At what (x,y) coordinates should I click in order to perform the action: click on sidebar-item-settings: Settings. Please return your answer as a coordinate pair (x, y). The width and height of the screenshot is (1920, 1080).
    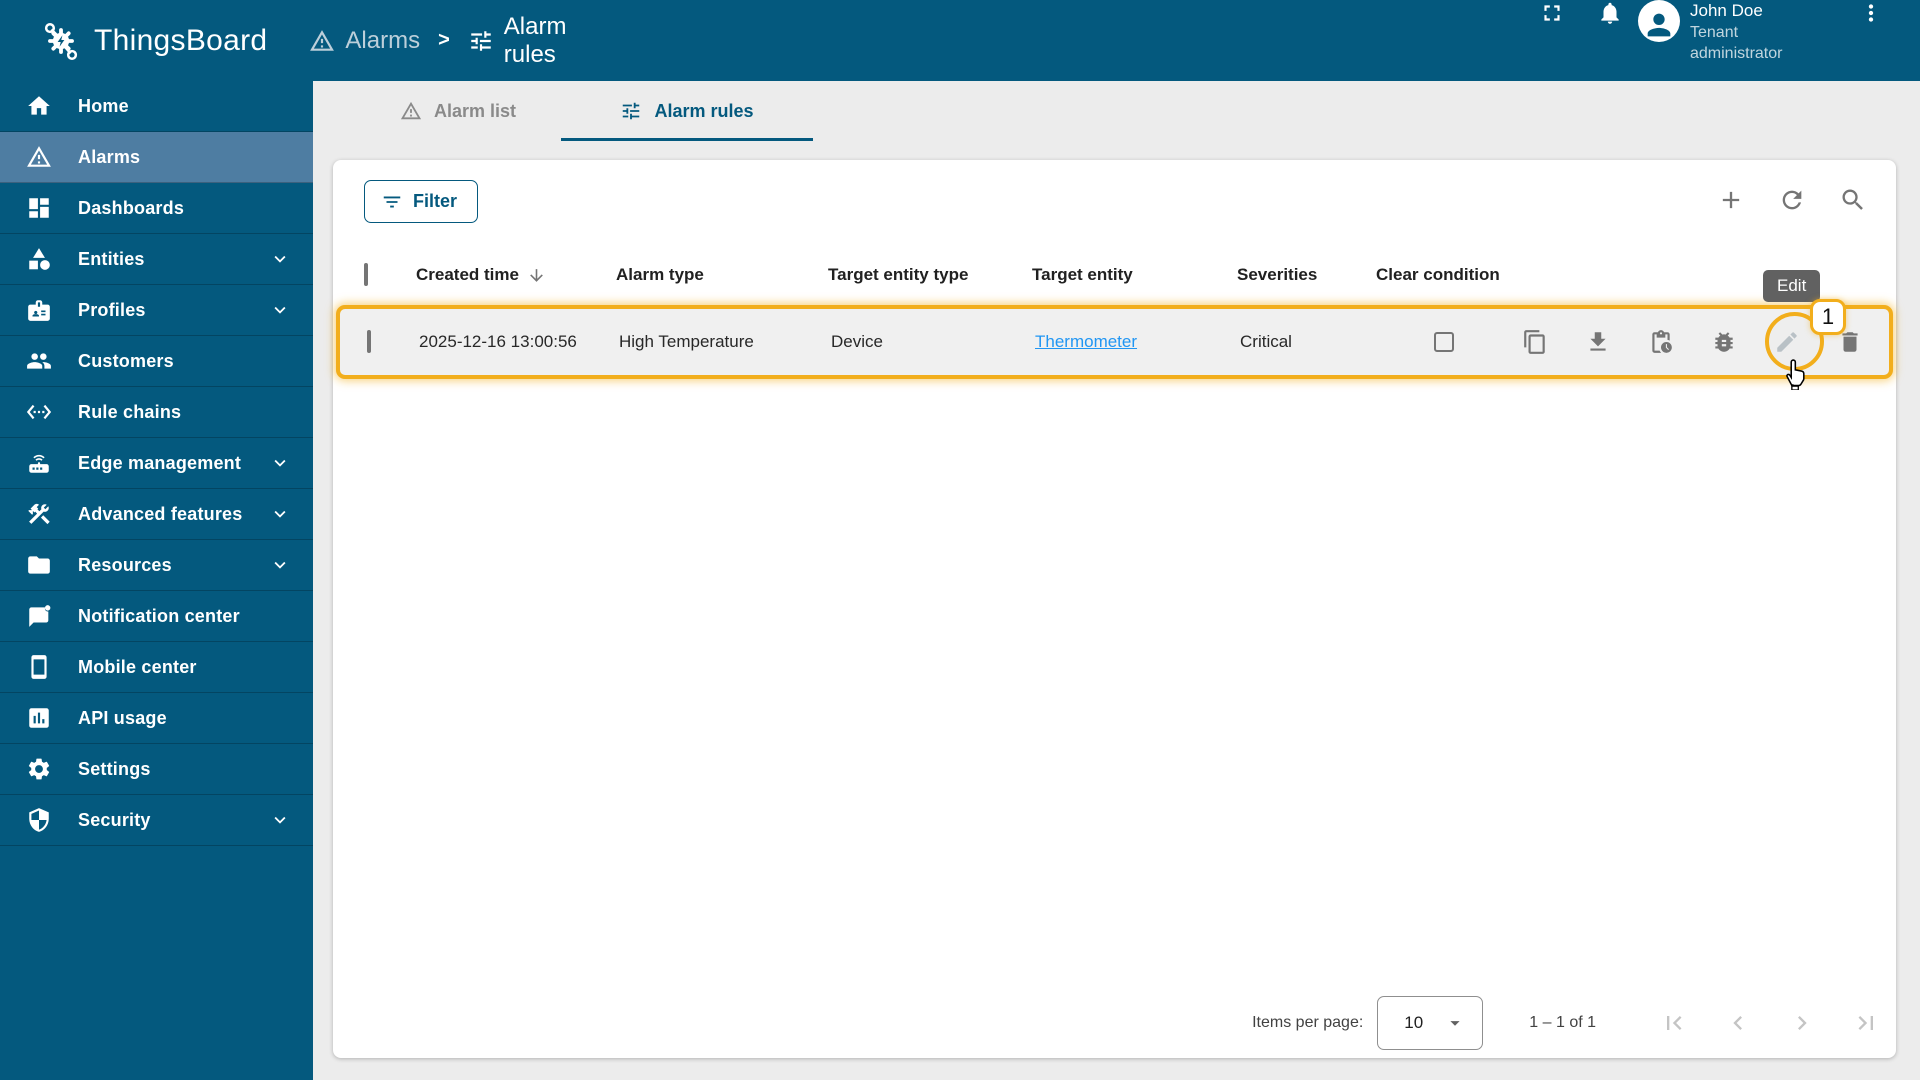
    Looking at the image, I should click on (156, 769).